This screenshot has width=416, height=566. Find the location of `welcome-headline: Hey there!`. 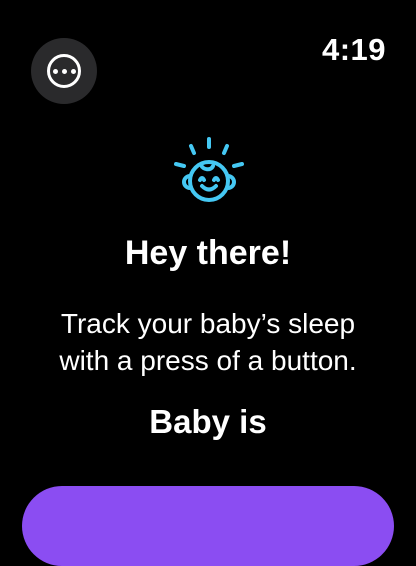

welcome-headline: Hey there! is located at coordinates (208, 253).